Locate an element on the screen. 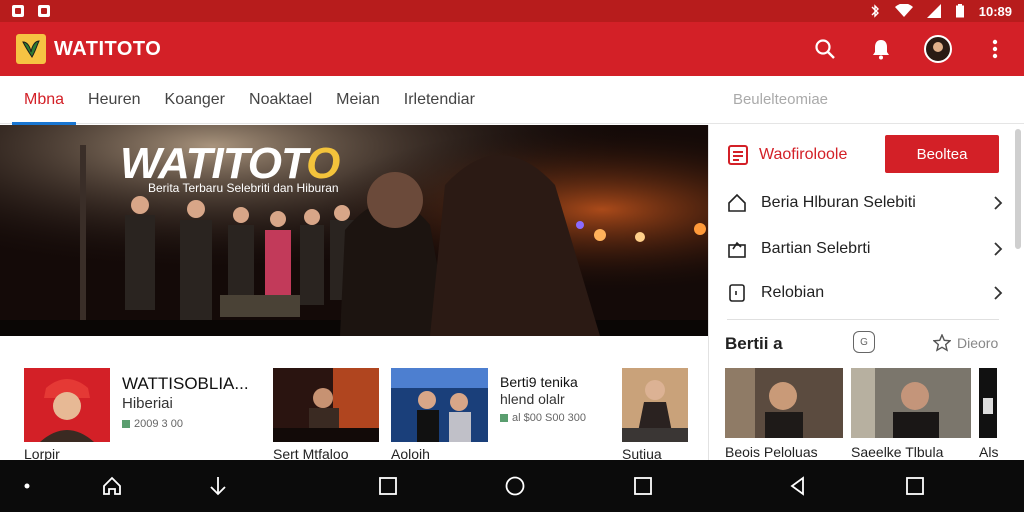 Image resolution: width=1024 pixels, height=512 pixels. document-icon is located at coordinates (738, 155).